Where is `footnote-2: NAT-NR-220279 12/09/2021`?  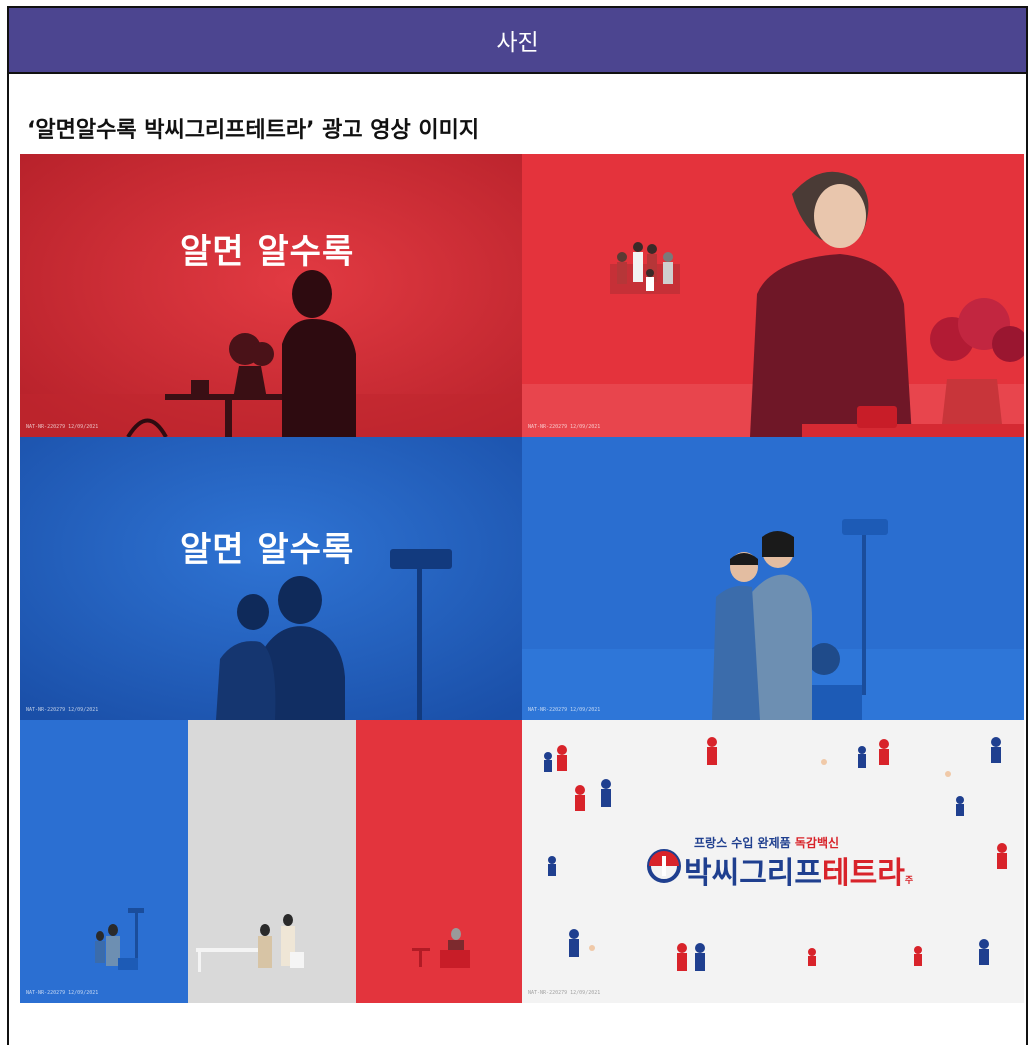 footnote-2: NAT-NR-220279 12/09/2021 is located at coordinates (564, 427).